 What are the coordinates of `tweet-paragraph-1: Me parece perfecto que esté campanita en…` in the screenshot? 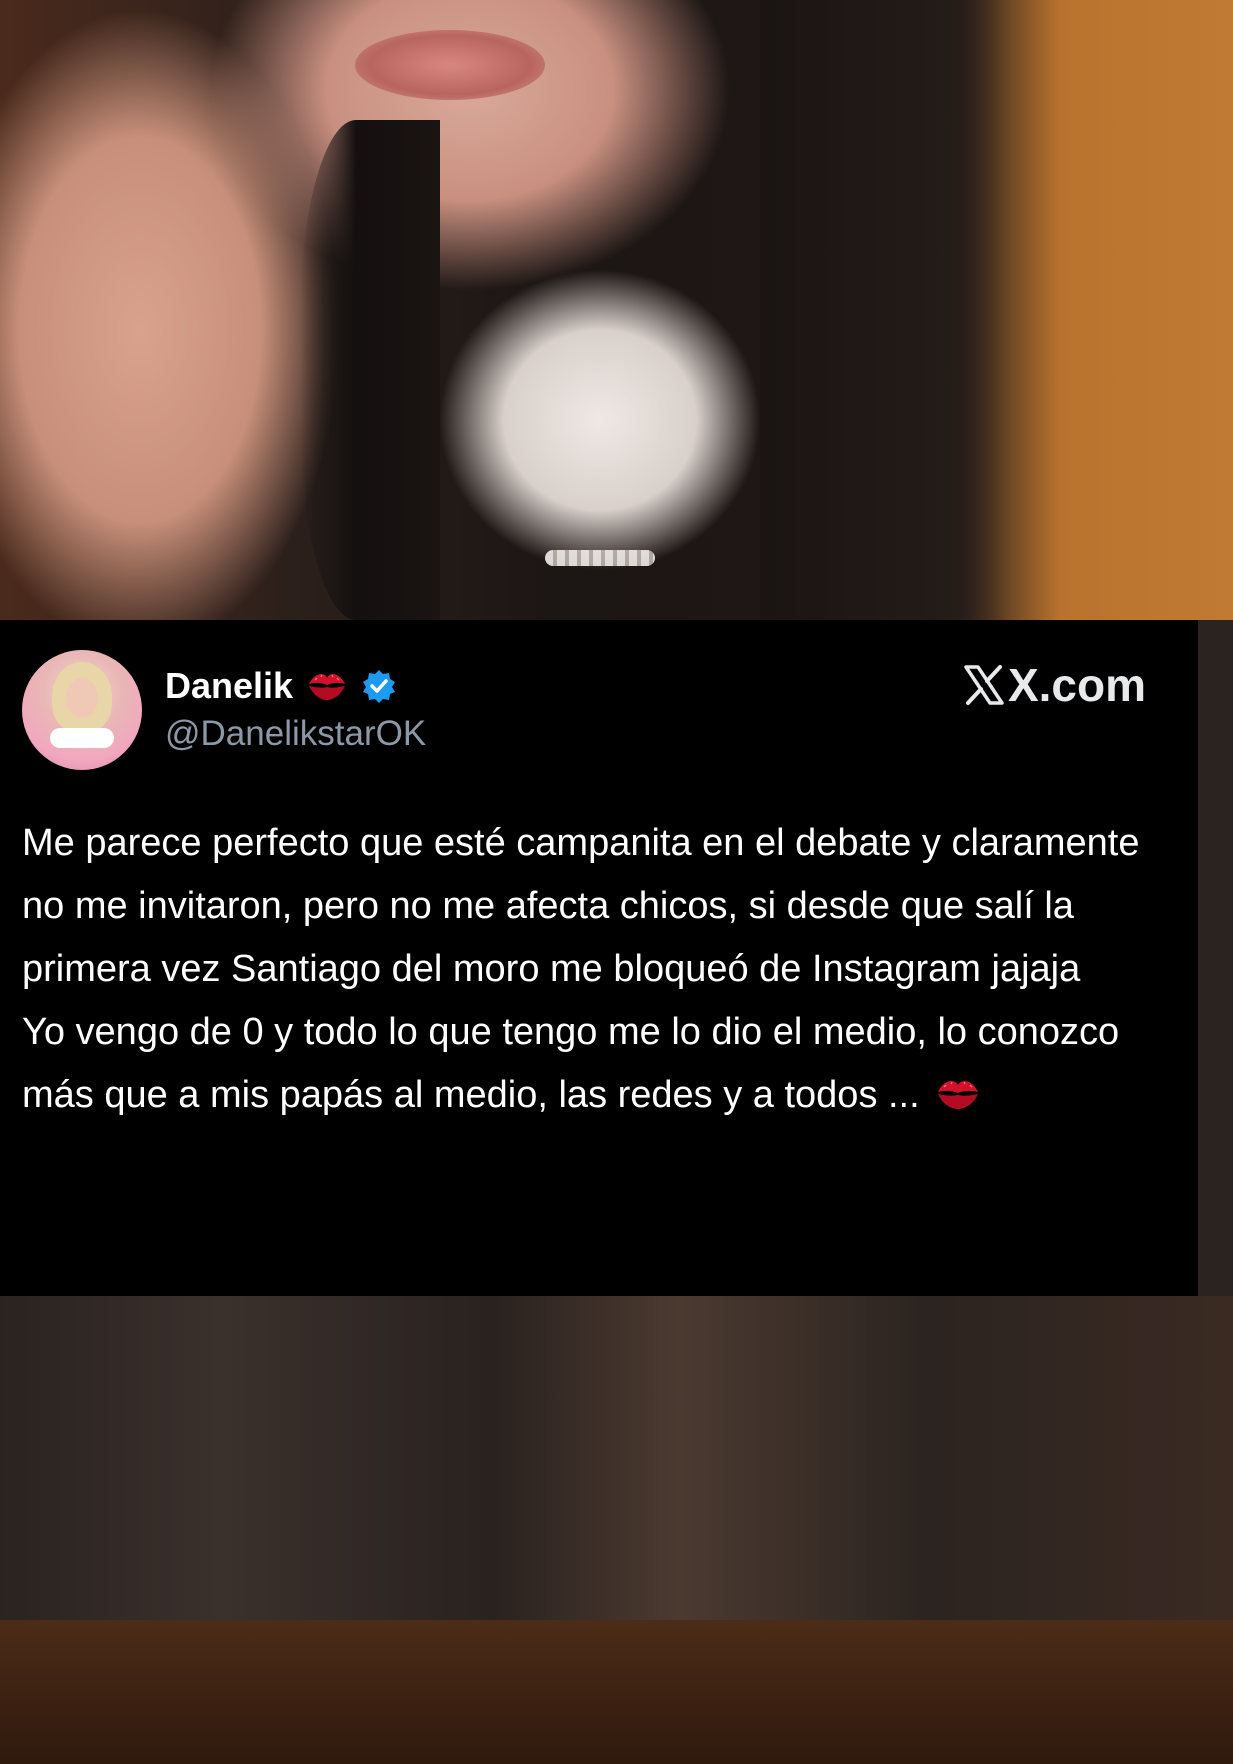 It's located at (581, 906).